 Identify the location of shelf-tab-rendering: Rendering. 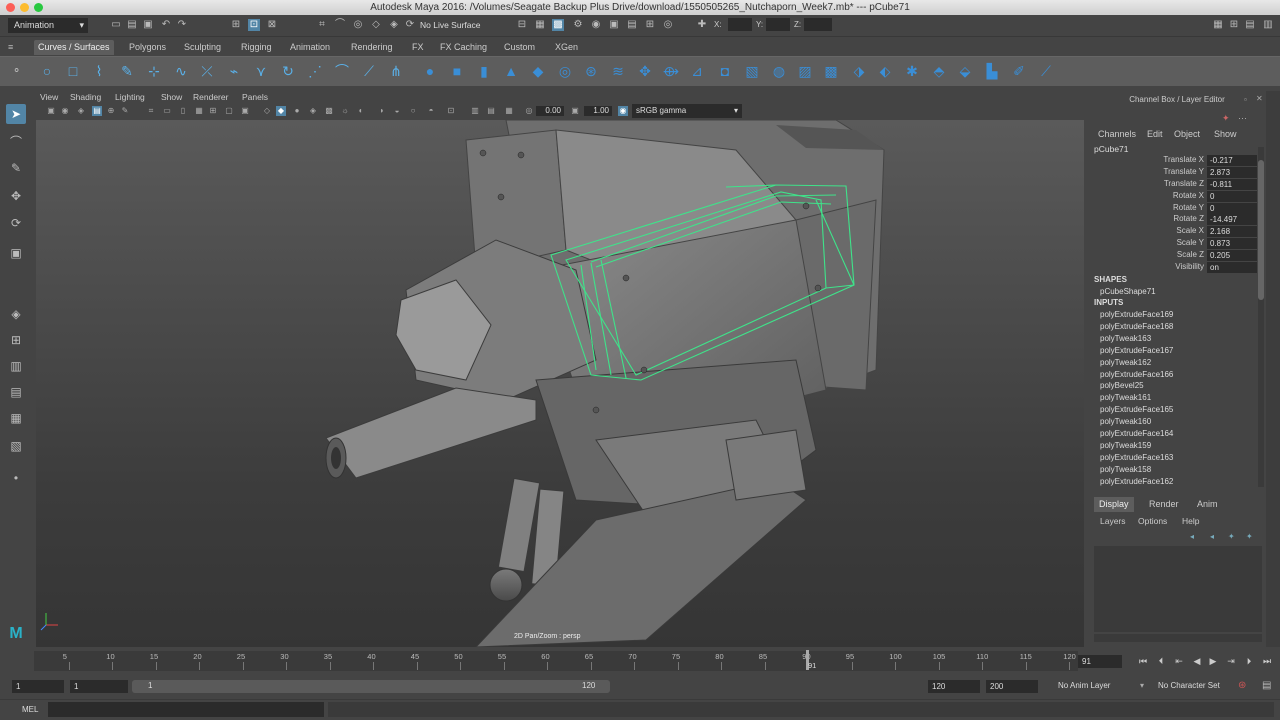
(372, 47).